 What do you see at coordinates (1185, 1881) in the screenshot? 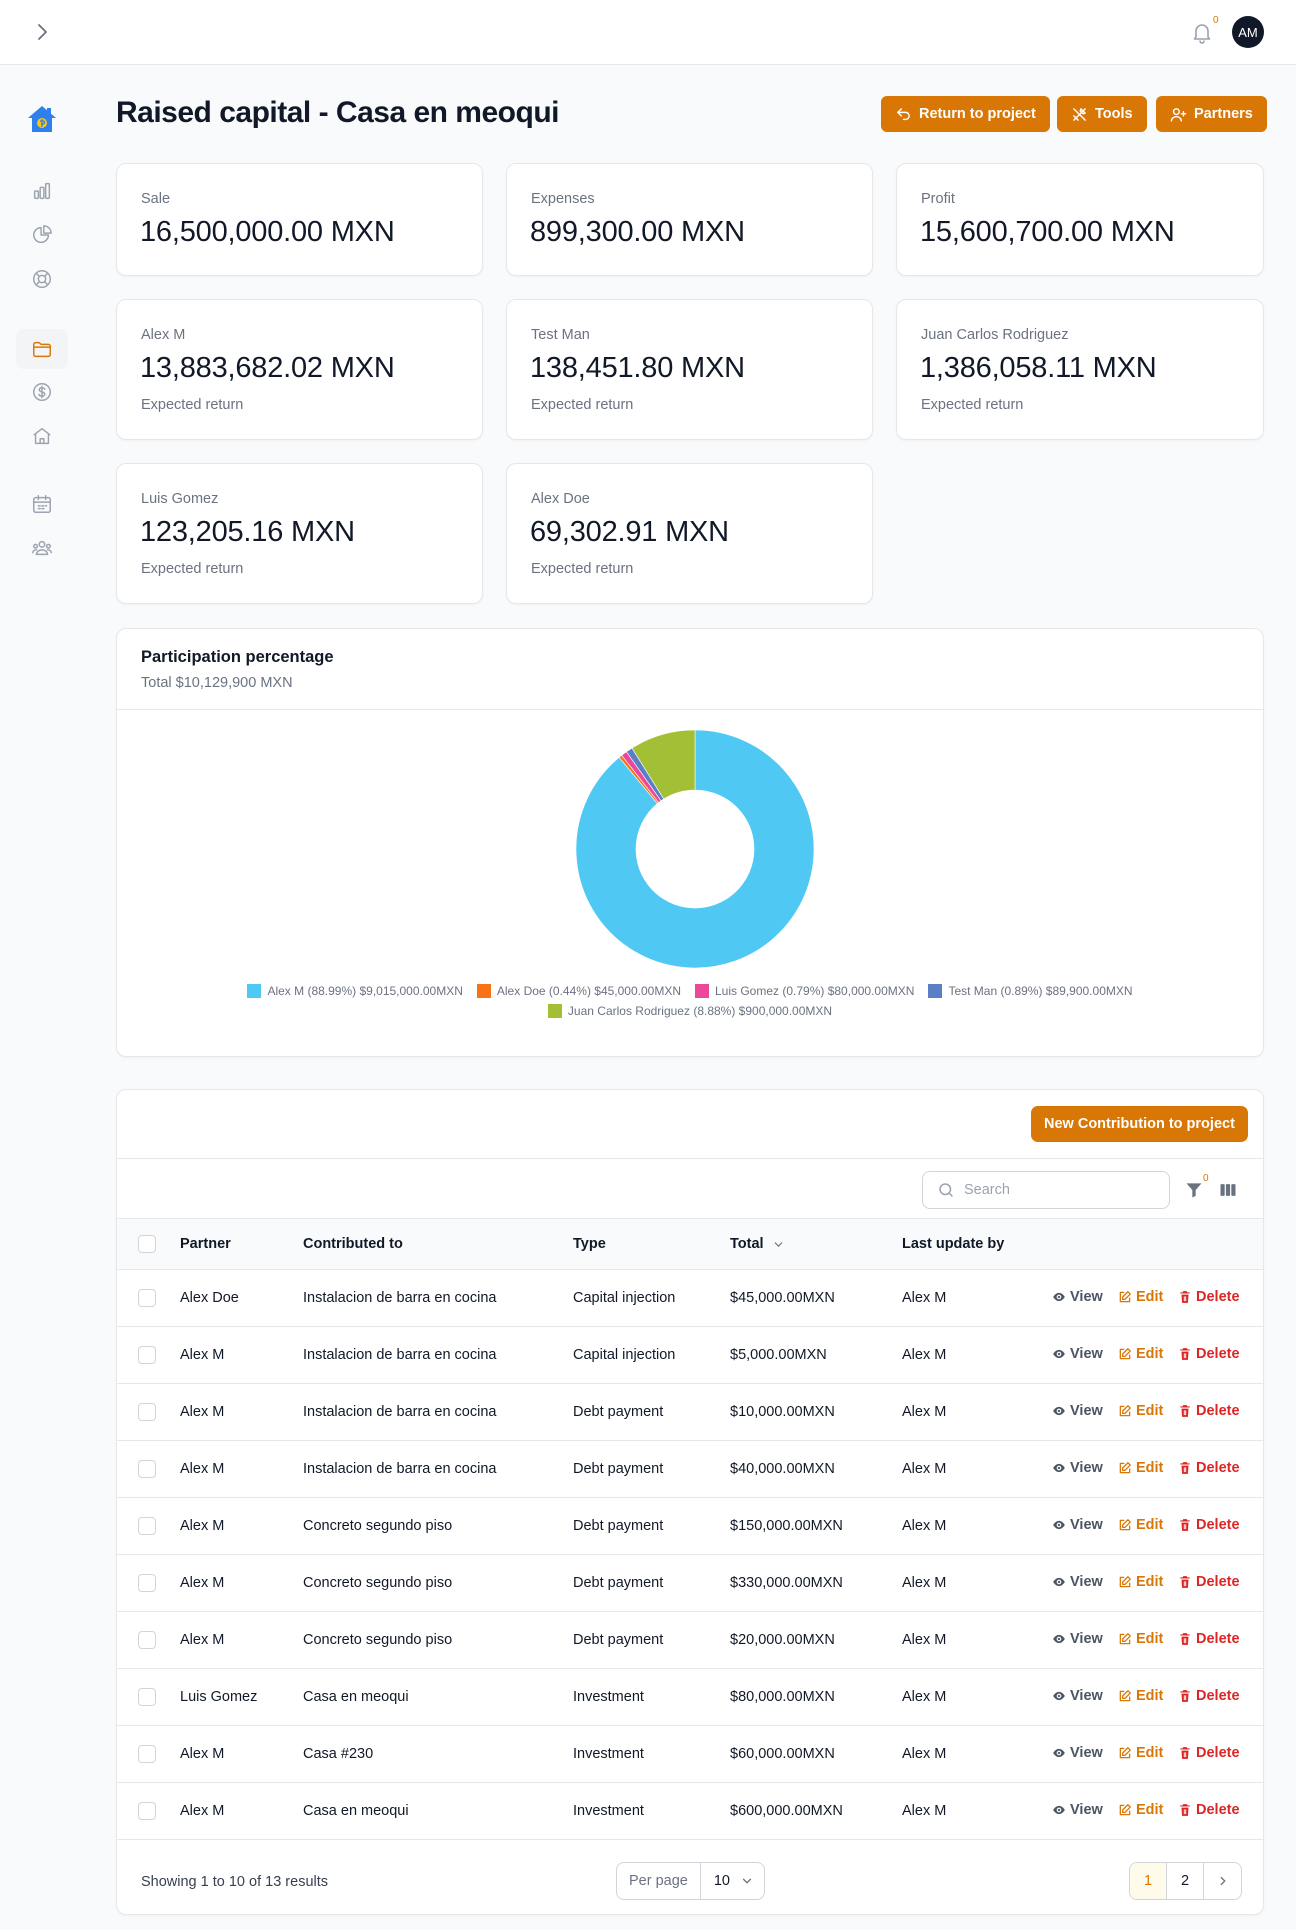
I see `page-2-button: 2` at bounding box center [1185, 1881].